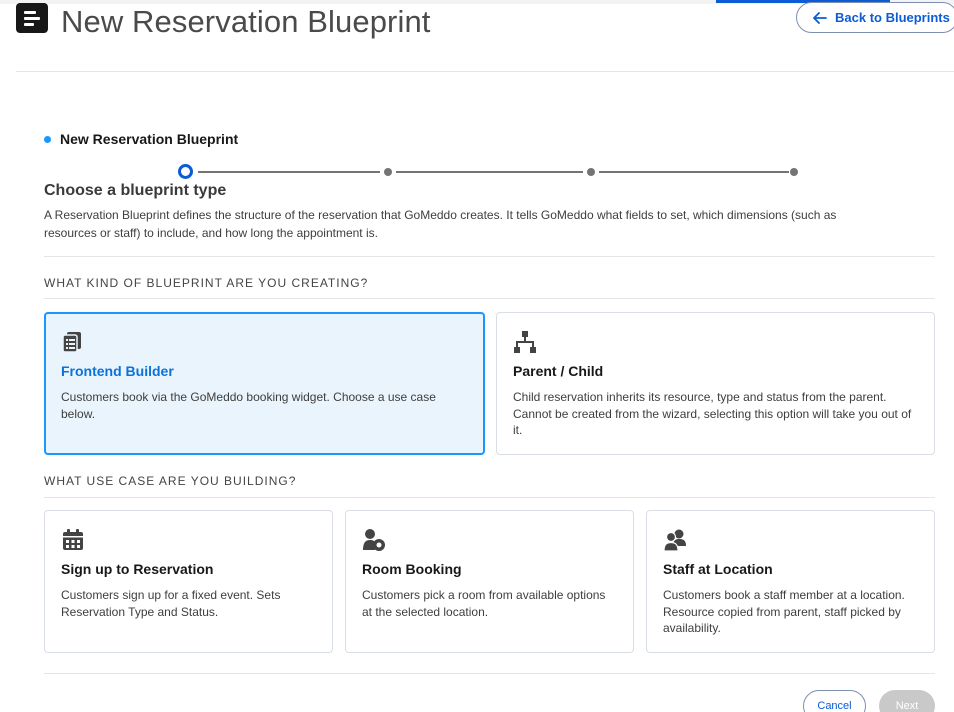  I want to click on cancel-button: Cancel, so click(834, 701).